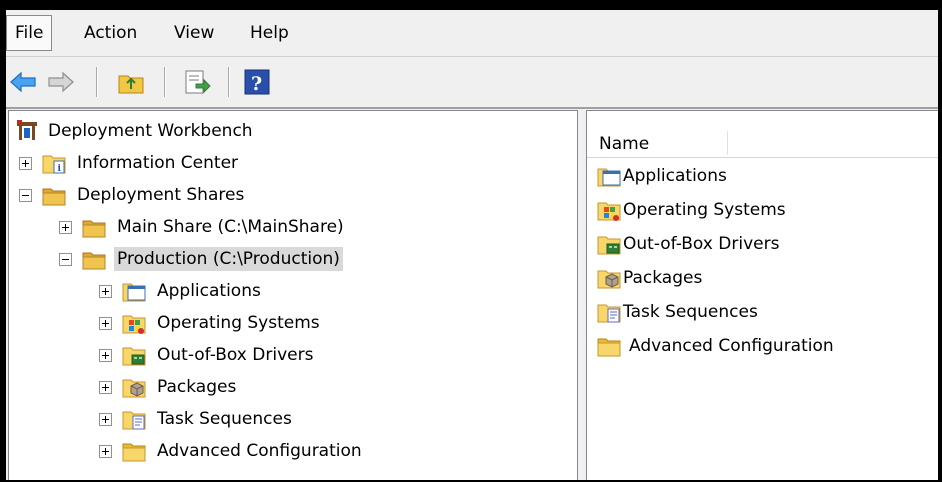 The height and width of the screenshot is (482, 942). What do you see at coordinates (704, 210) in the screenshot?
I see `list-item-label: Operating Systems` at bounding box center [704, 210].